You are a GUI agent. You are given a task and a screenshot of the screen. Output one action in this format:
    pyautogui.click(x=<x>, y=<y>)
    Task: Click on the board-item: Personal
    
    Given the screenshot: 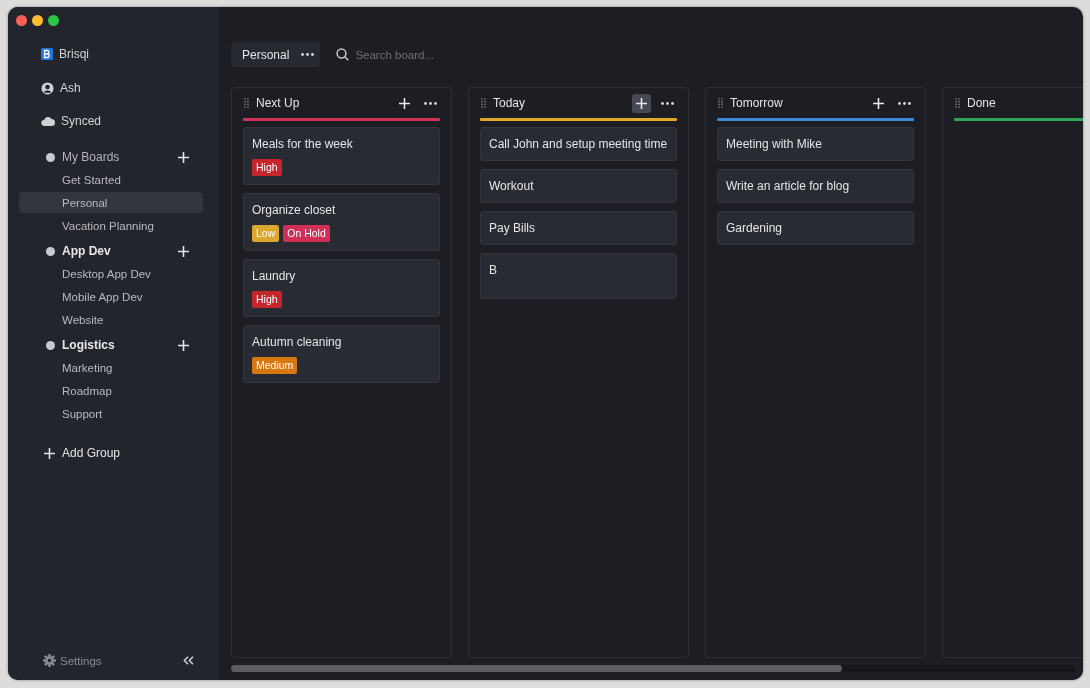 What is the action you would take?
    pyautogui.click(x=111, y=202)
    